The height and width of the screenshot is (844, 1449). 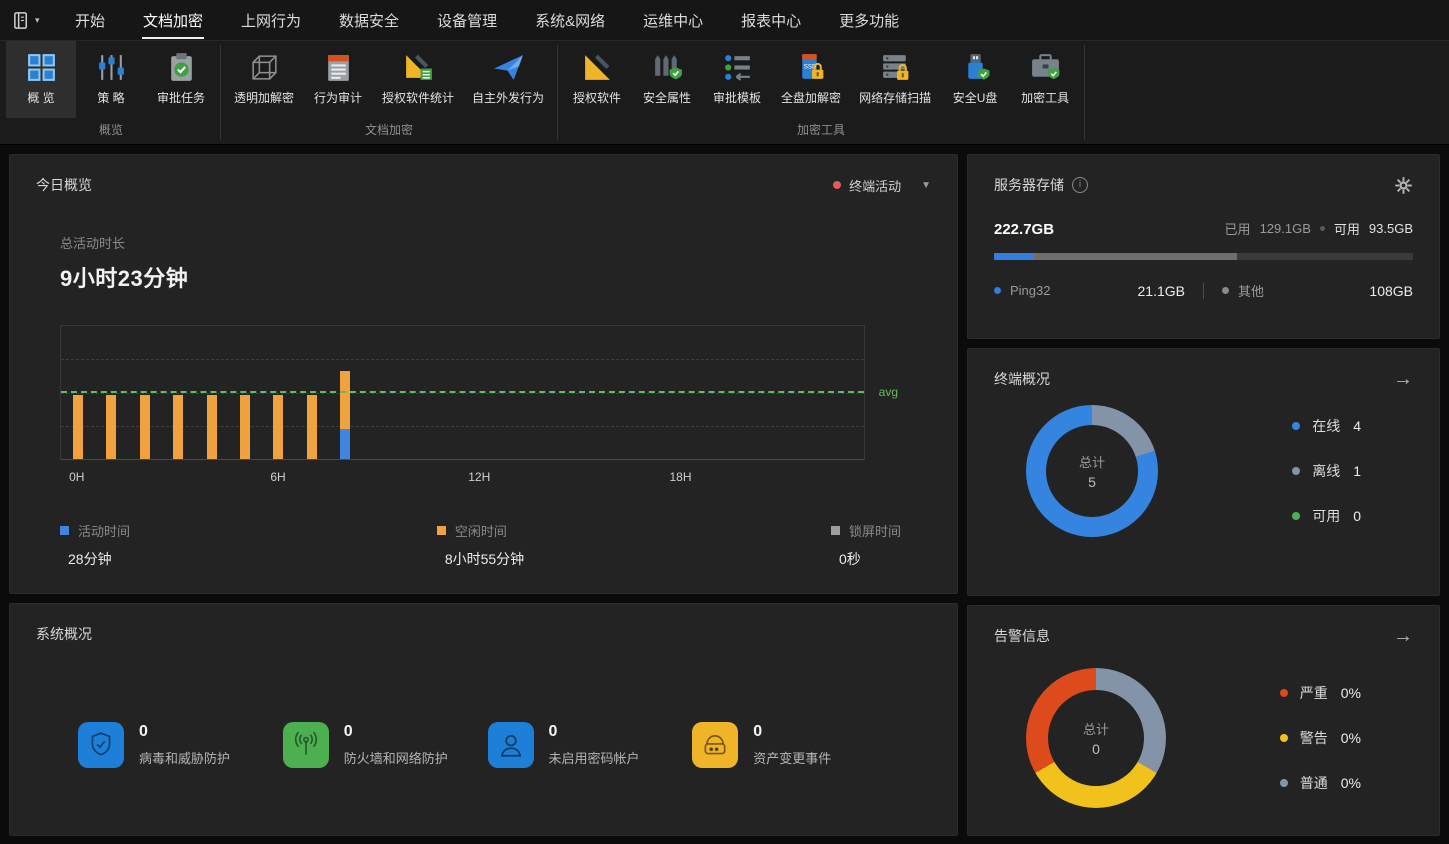 I want to click on card-title-alerts: 告警信息, so click(x=1022, y=636).